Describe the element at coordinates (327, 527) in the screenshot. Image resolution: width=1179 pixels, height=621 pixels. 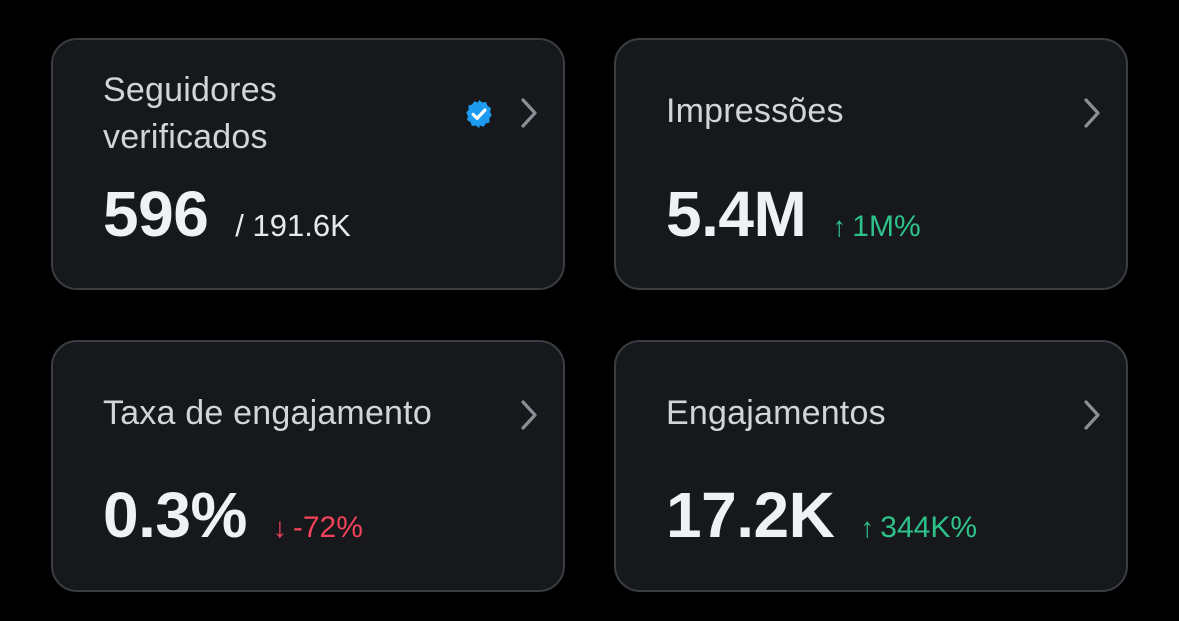
I see `engagement-rate-change-value: -72%` at that location.